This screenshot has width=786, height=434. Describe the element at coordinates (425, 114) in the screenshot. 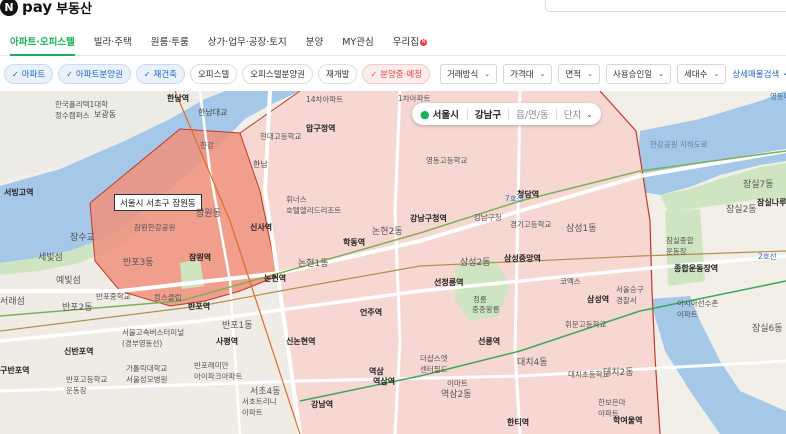

I see `location-pin-icon: ●` at that location.